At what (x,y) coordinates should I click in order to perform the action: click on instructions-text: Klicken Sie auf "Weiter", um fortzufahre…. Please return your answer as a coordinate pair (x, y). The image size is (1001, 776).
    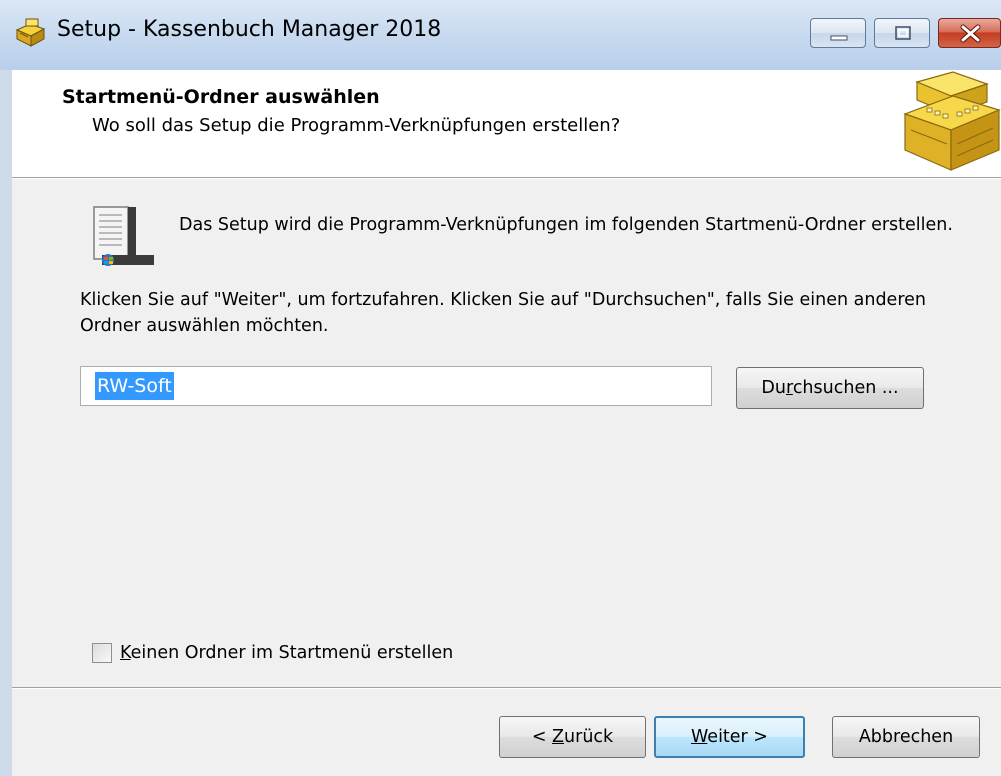
    Looking at the image, I should click on (503, 313).